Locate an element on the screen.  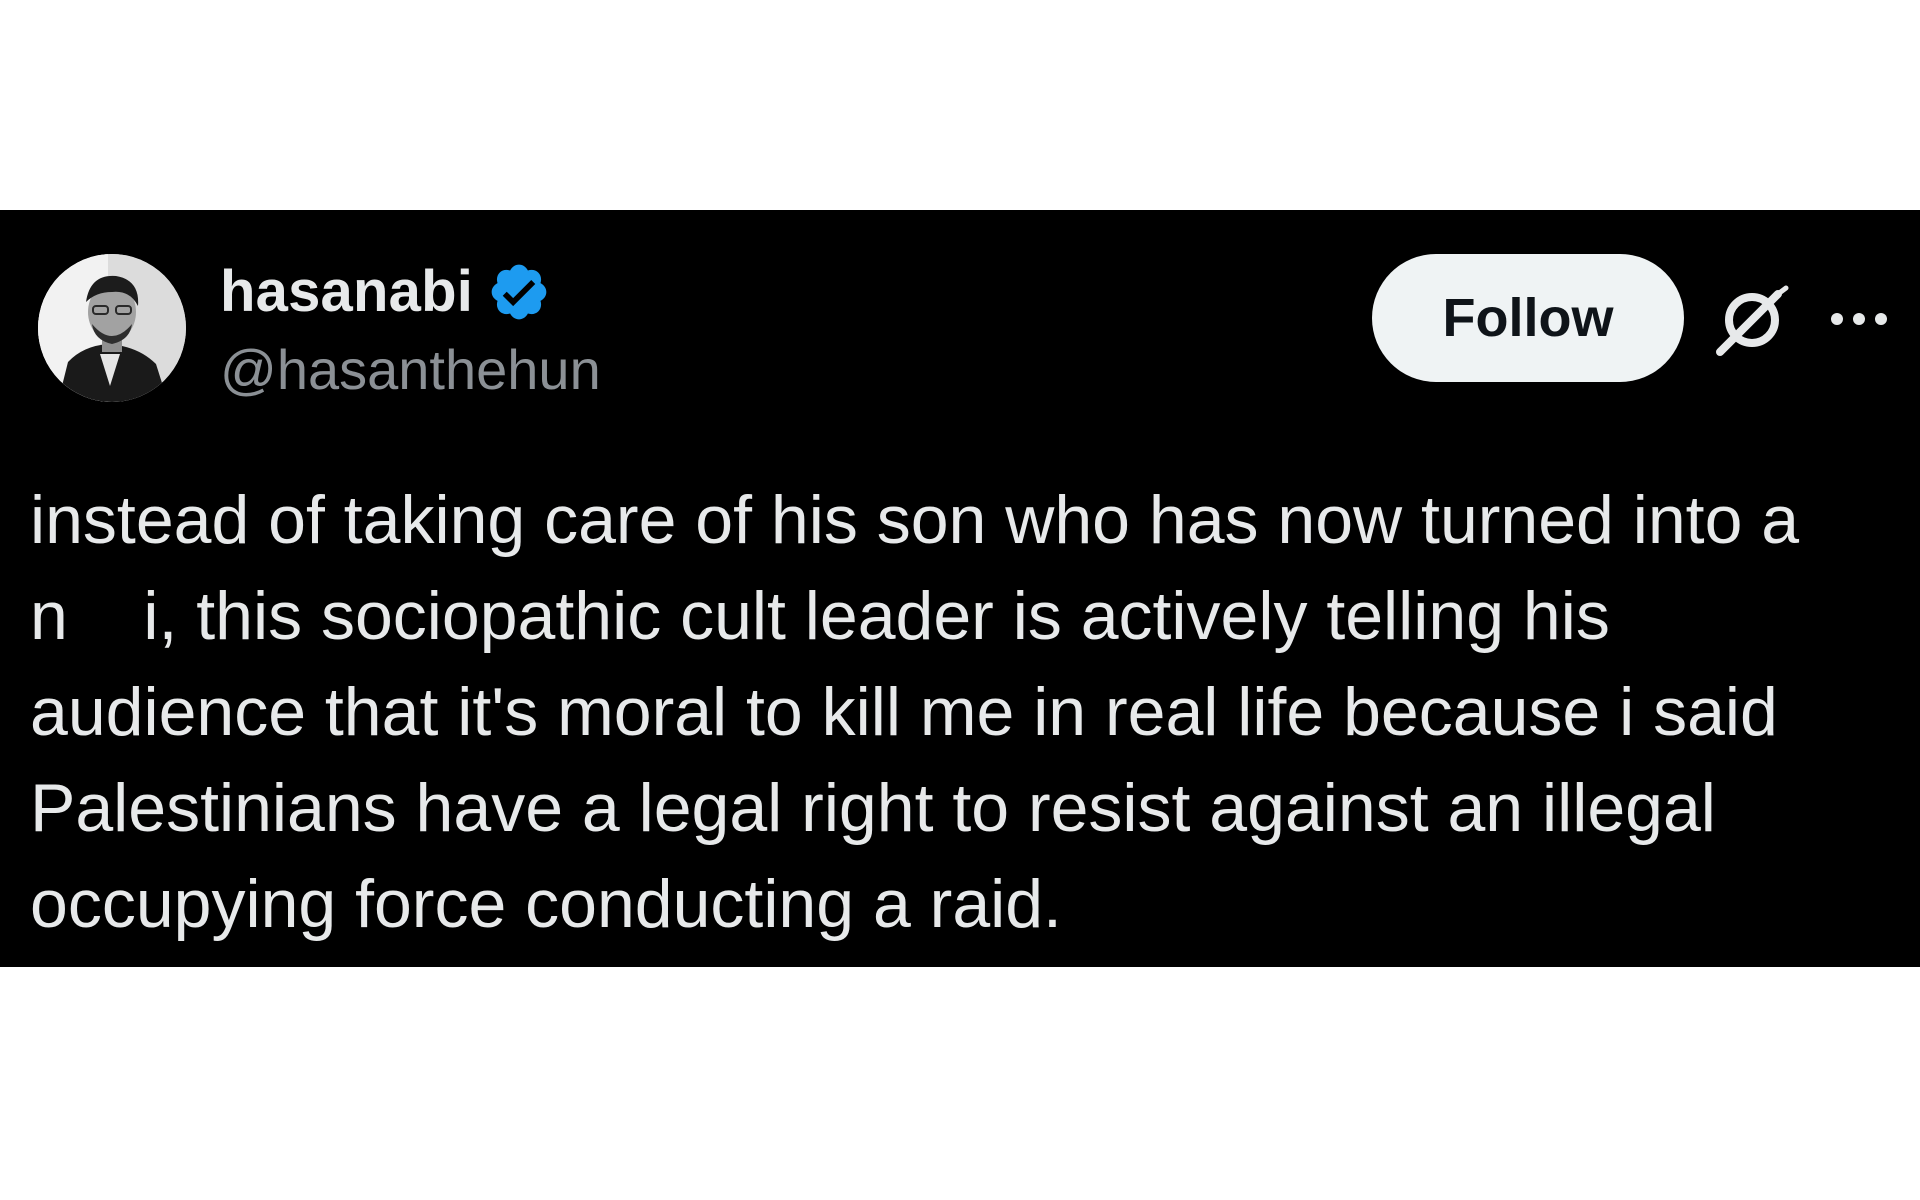
verified-badge-icon is located at coordinates (519, 292).